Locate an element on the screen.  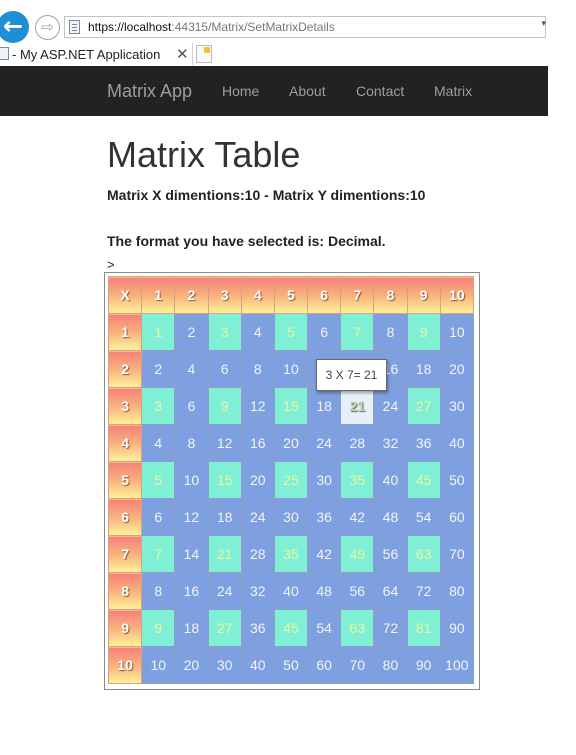
matrix-cell: 81 is located at coordinates (423, 628).